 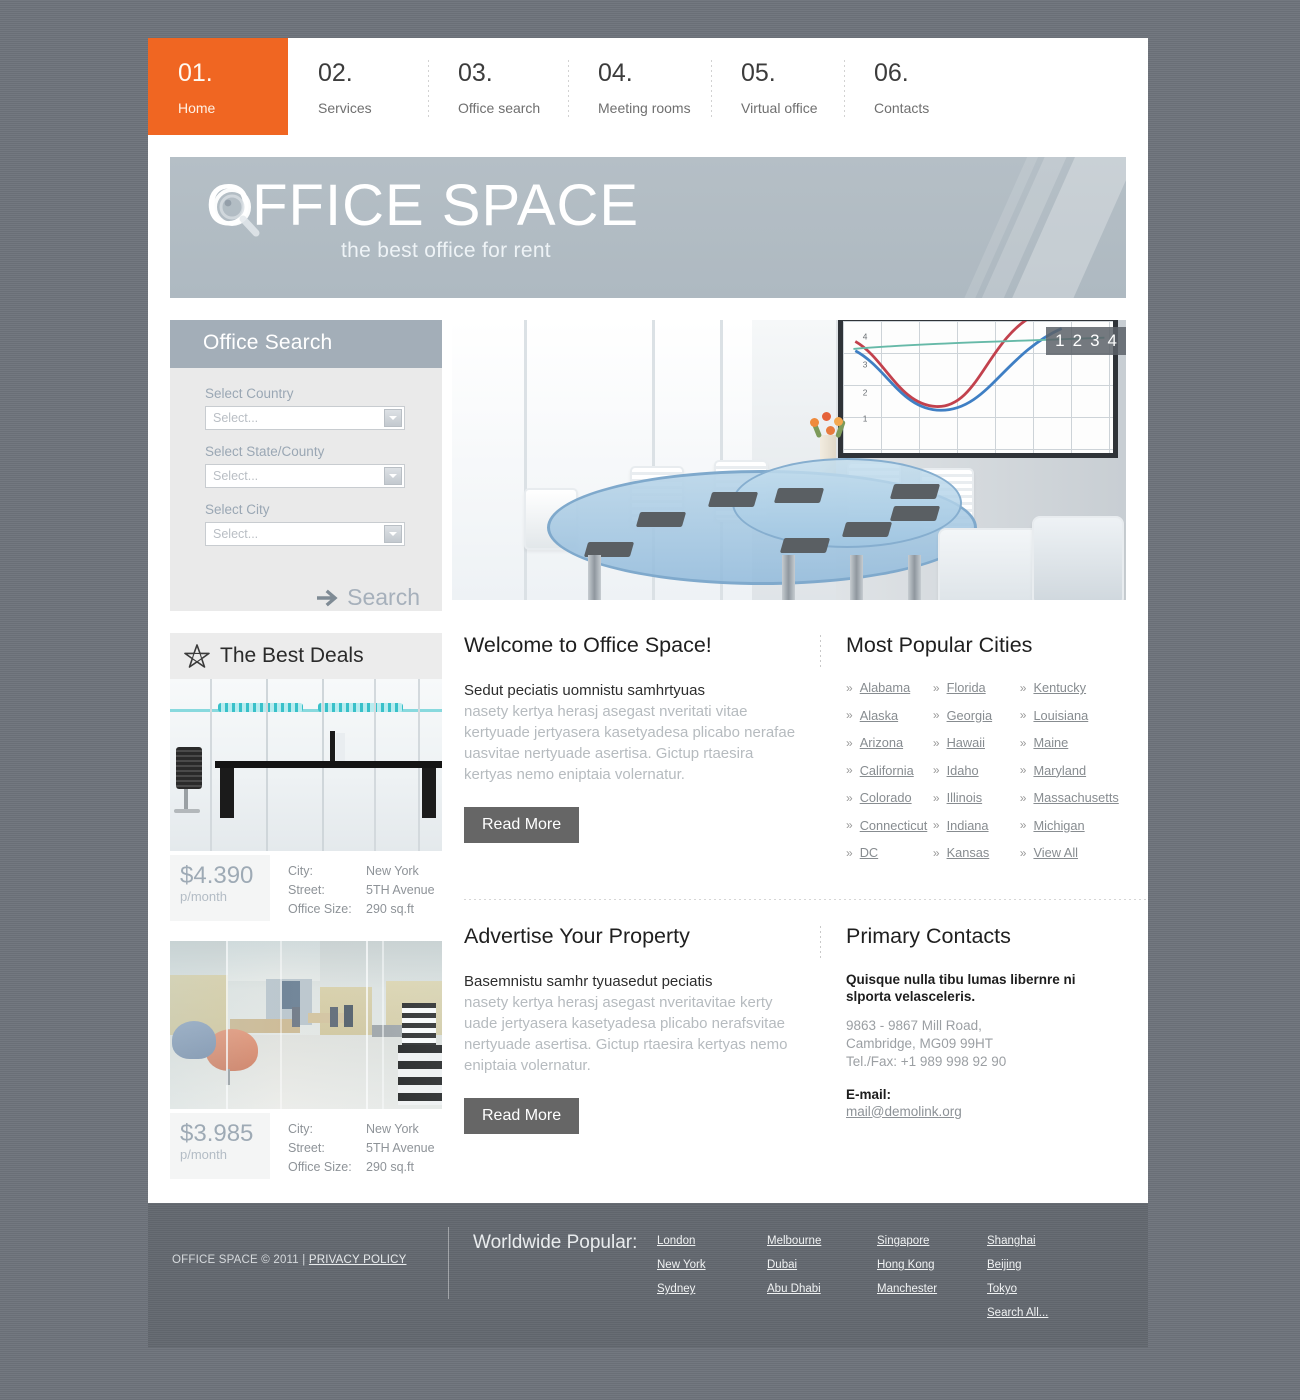 What do you see at coordinates (968, 852) in the screenshot?
I see `city-link: Kansas` at bounding box center [968, 852].